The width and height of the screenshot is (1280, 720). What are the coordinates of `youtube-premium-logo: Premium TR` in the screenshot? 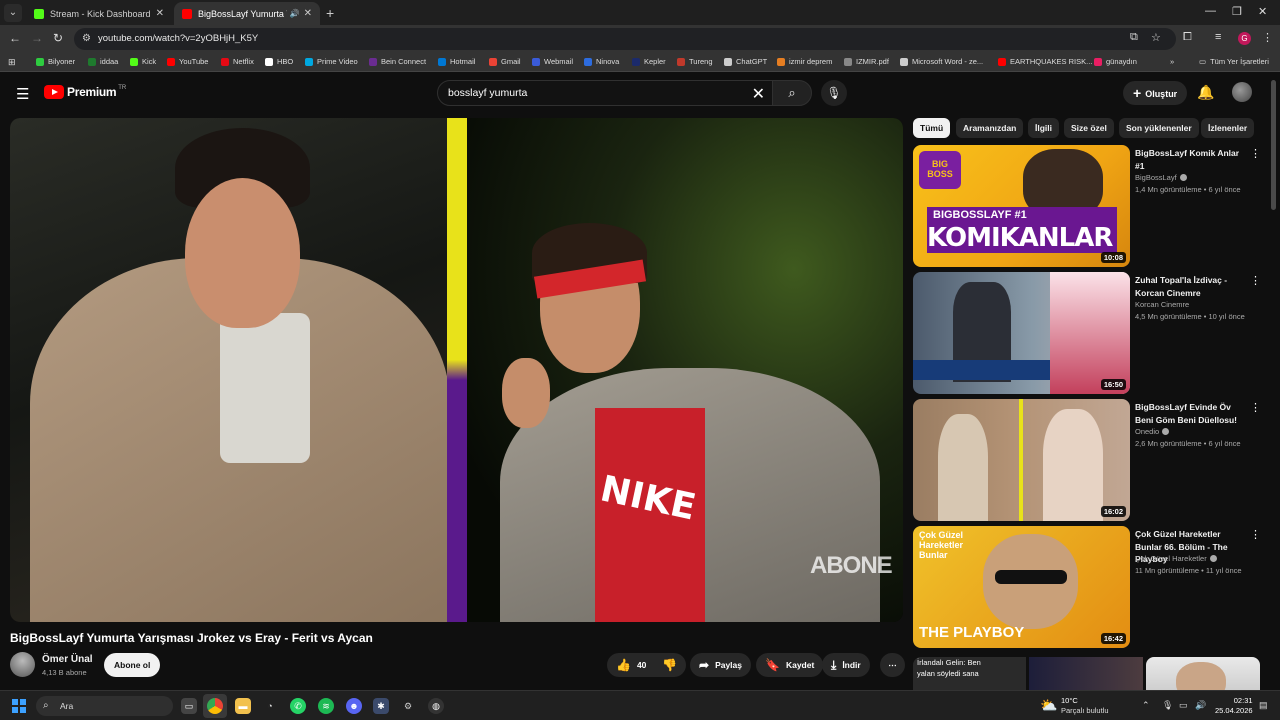 It's located at (85, 92).